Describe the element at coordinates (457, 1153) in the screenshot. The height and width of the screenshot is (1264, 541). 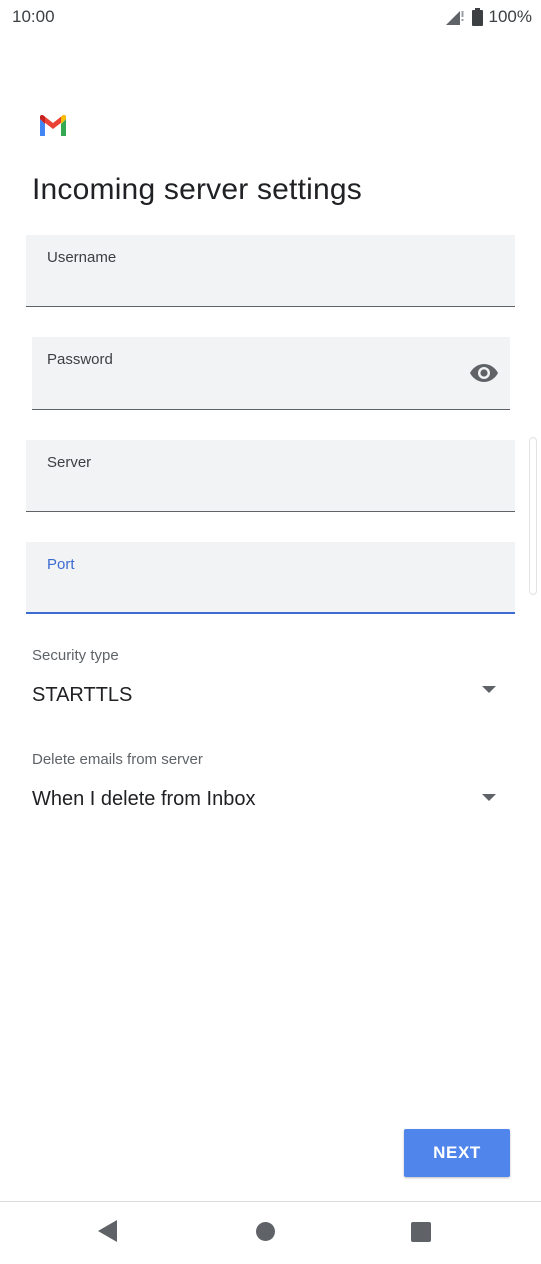
I see `next-button: NEXT` at that location.